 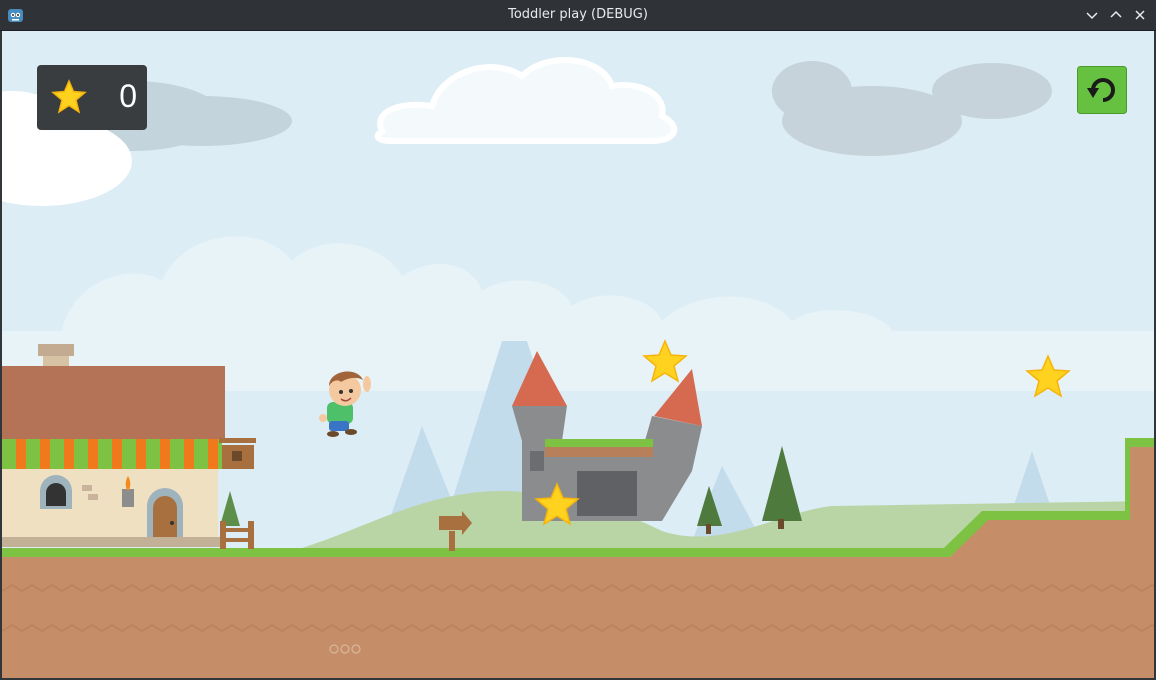 I want to click on maximize-button, so click(x=1116, y=15).